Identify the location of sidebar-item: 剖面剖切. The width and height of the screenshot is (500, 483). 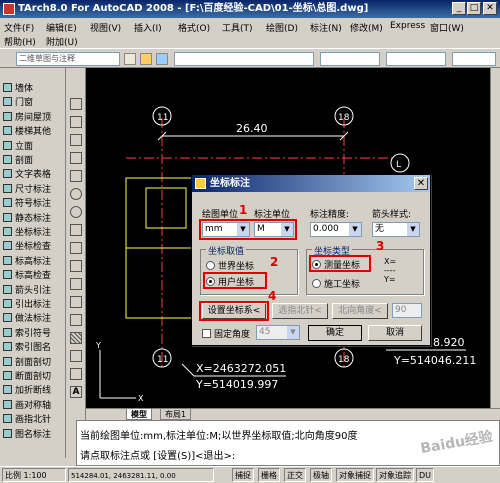
(27, 363).